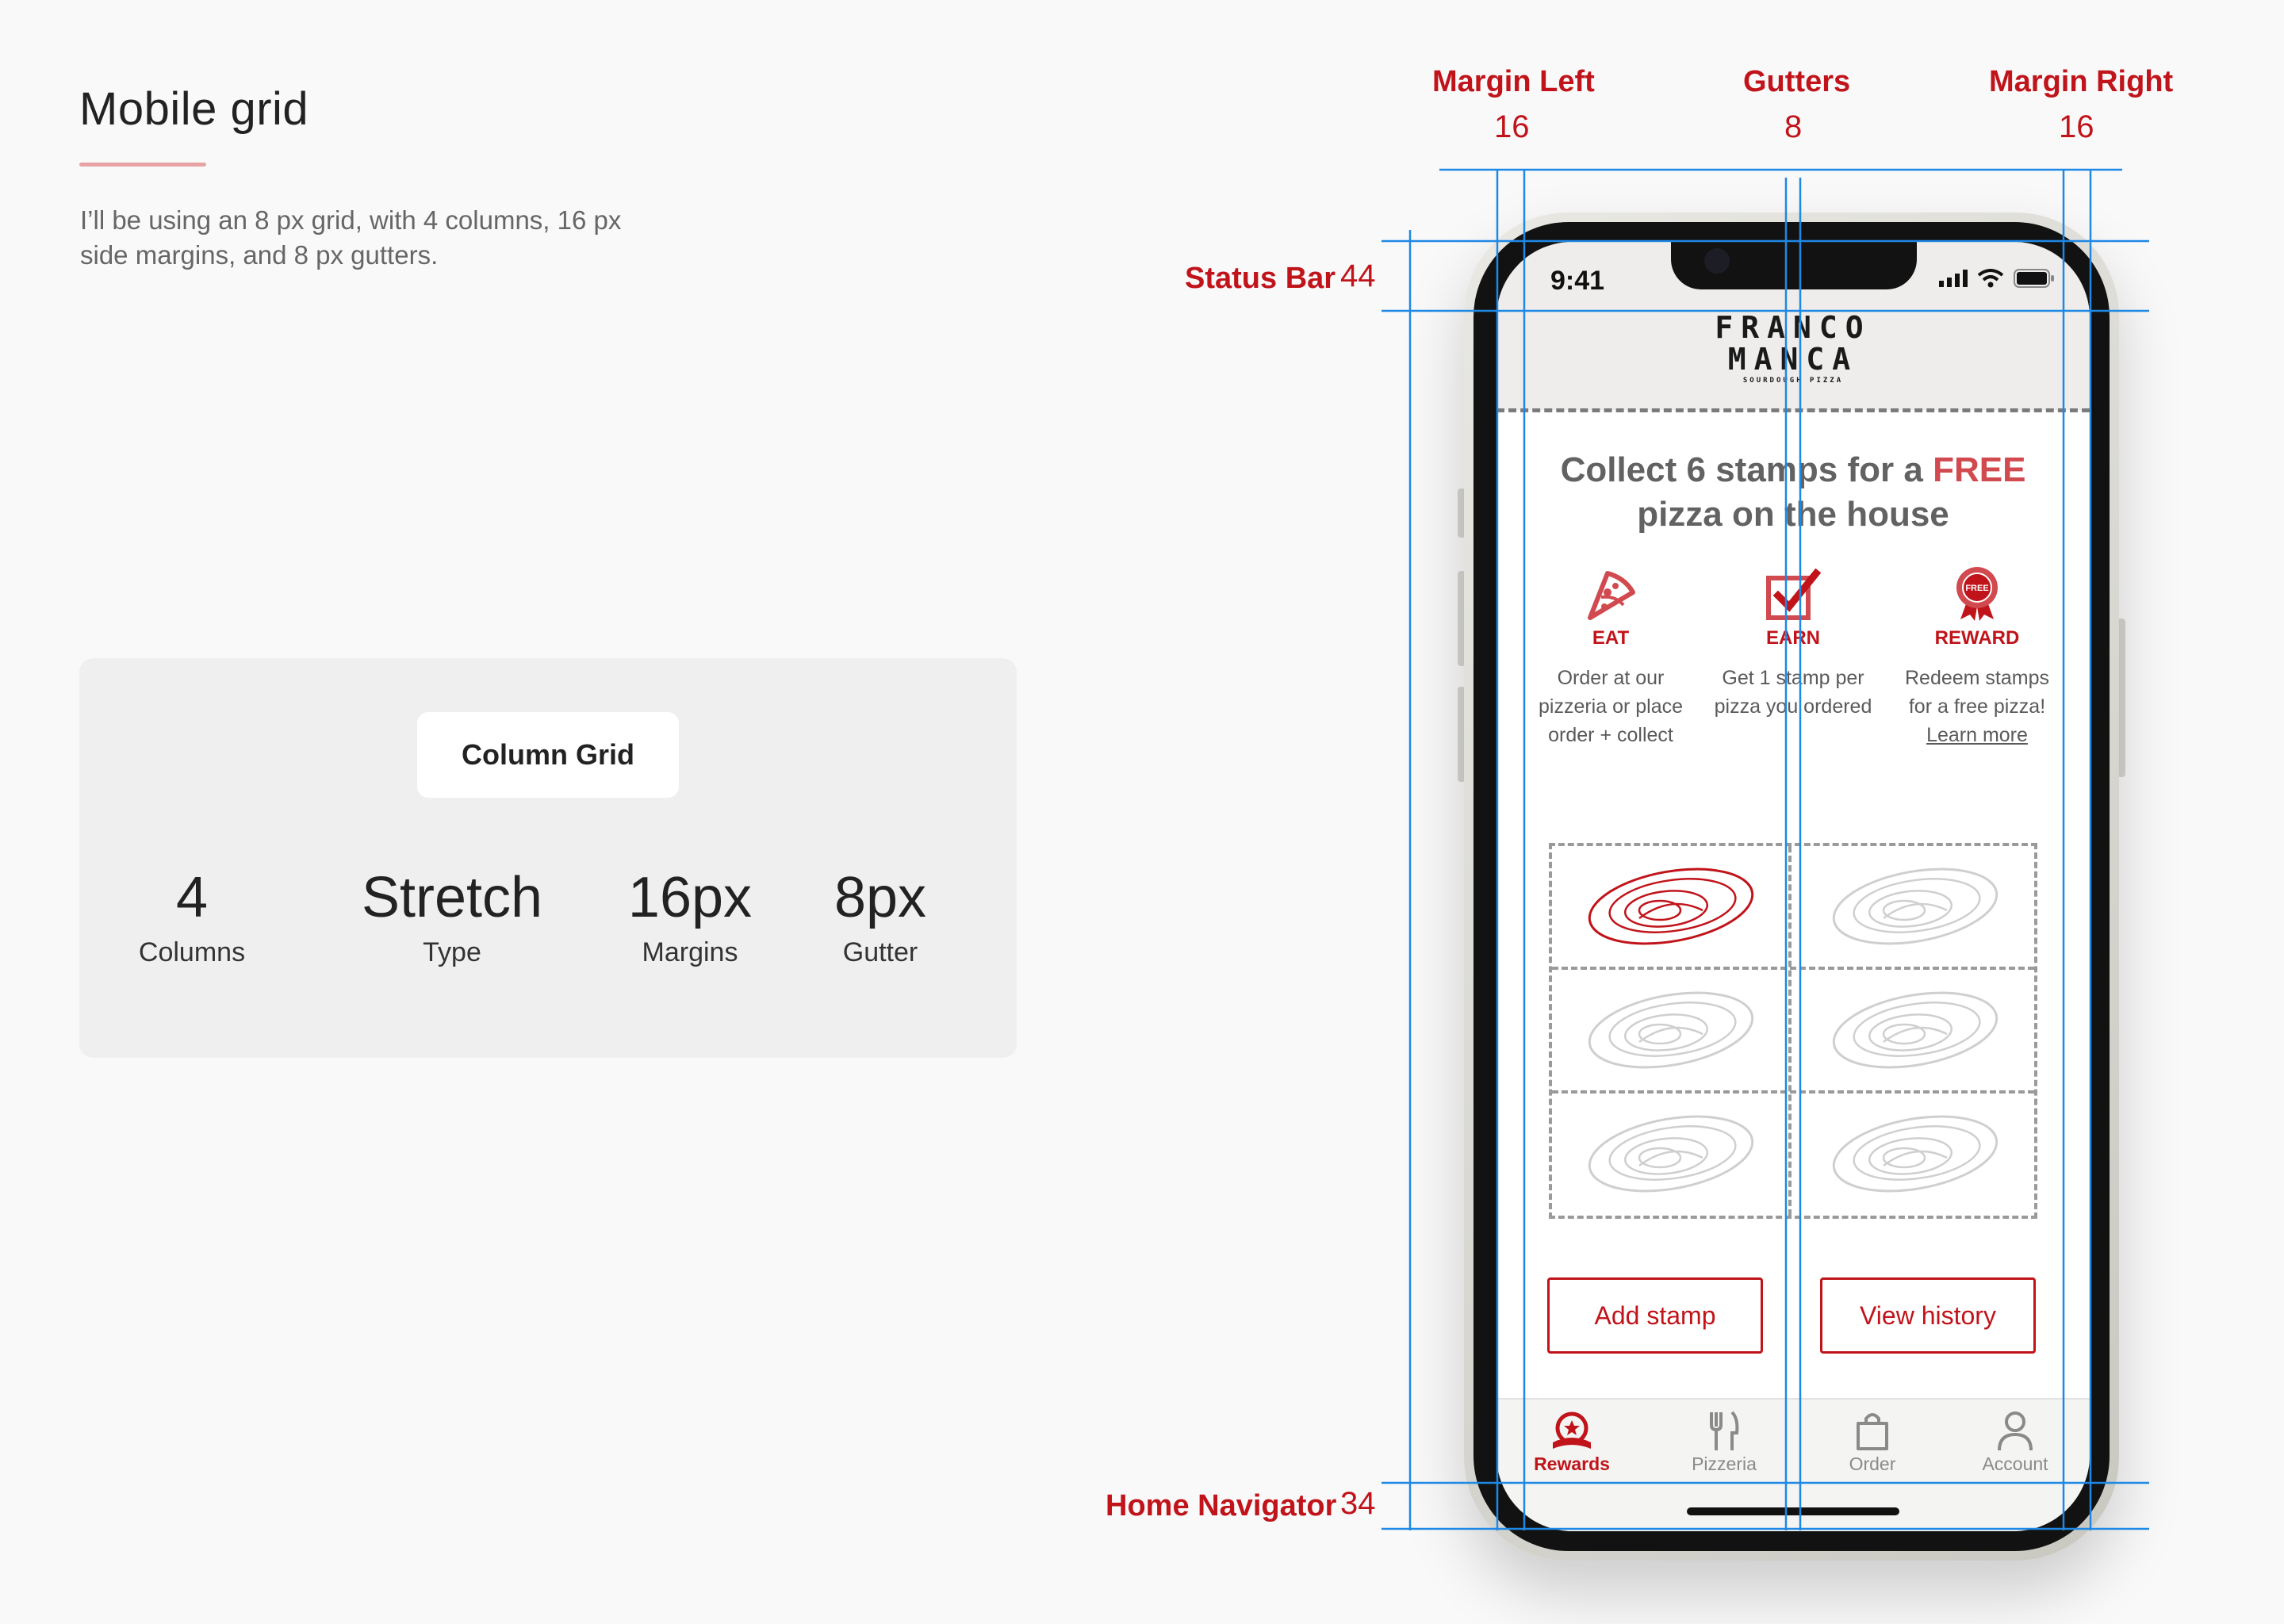 This screenshot has width=2284, height=1624. Describe the element at coordinates (548, 755) in the screenshot. I see `column-grid-pill: Column Grid` at that location.